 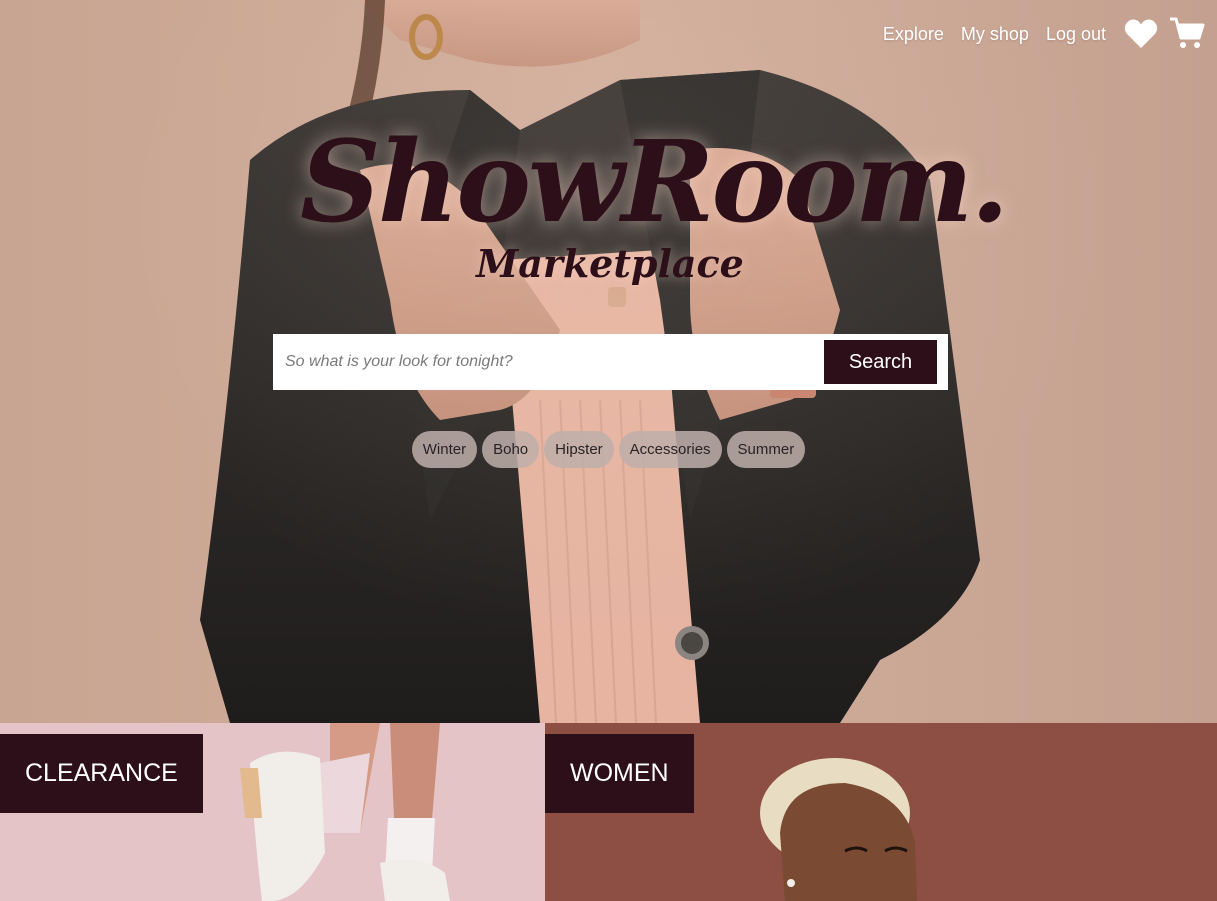 What do you see at coordinates (511, 449) in the screenshot?
I see `tag-boho: Boho` at bounding box center [511, 449].